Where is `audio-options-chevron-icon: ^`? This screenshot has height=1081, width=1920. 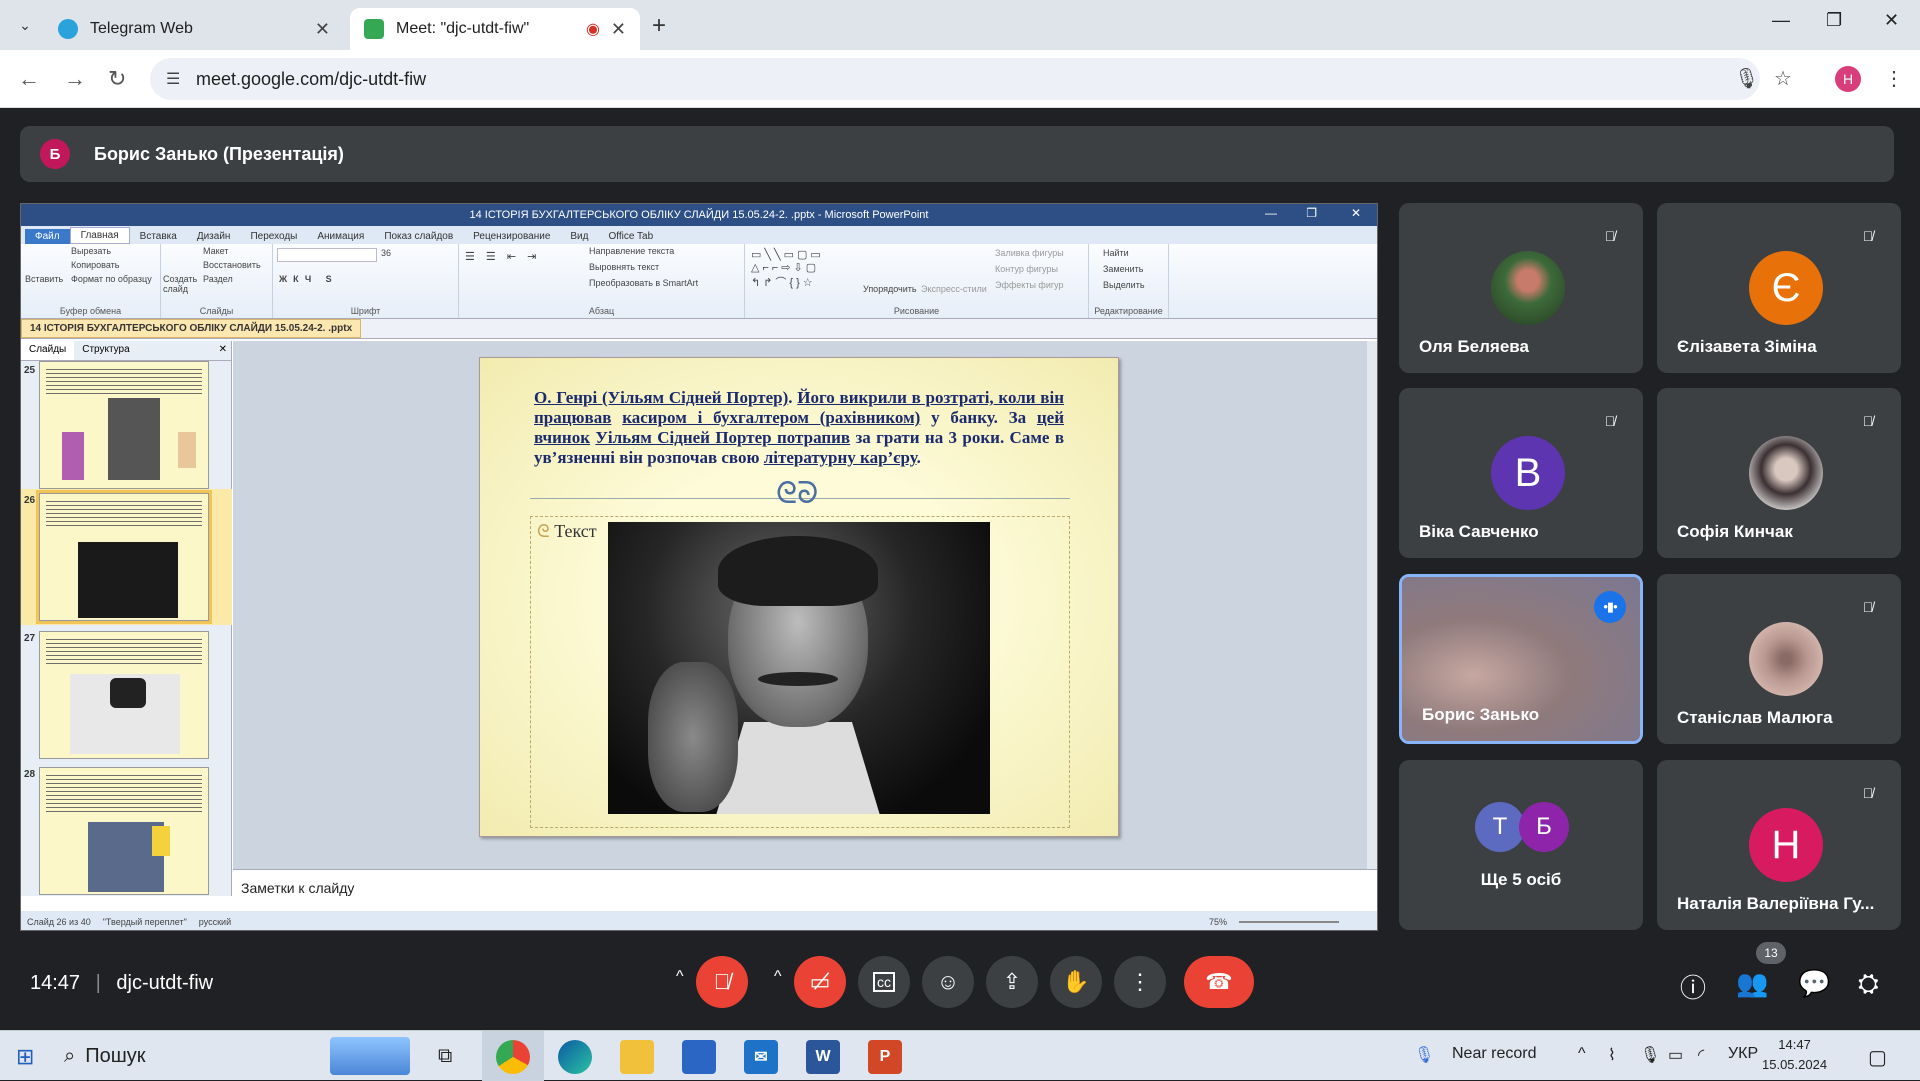 audio-options-chevron-icon: ^ is located at coordinates (680, 977).